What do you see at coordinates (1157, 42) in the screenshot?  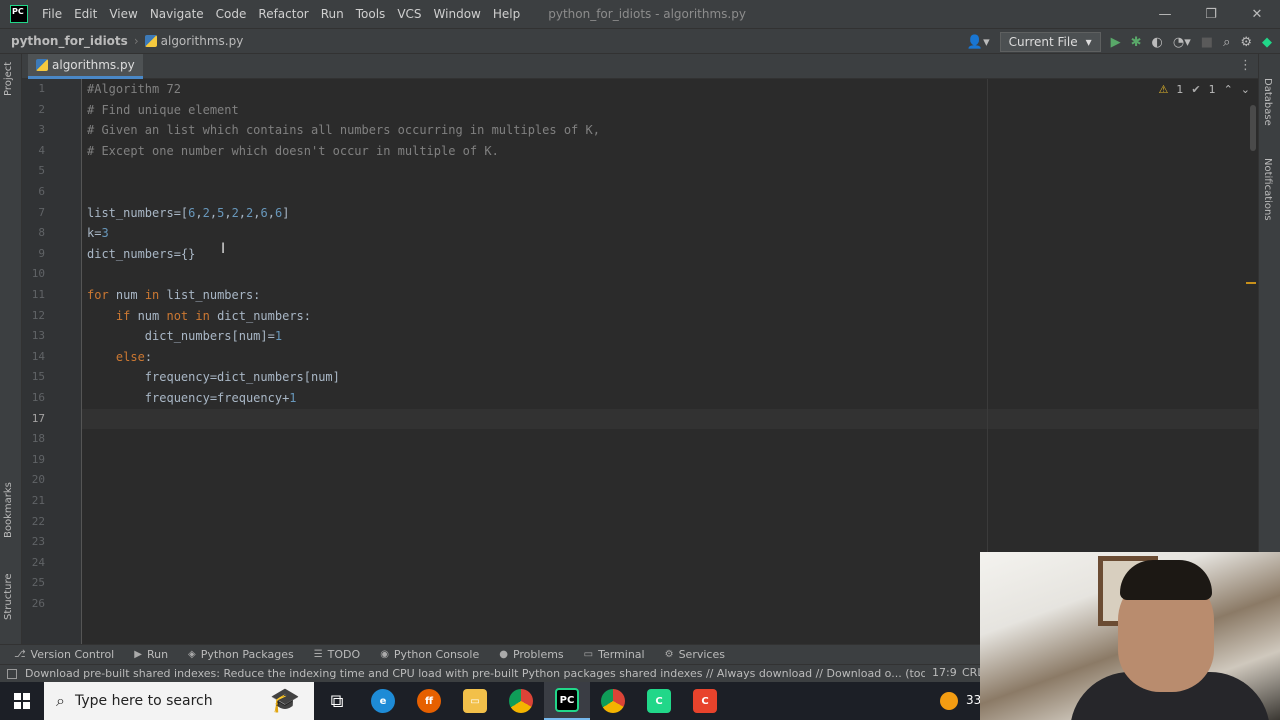 I see `coverage-icon: ◐` at bounding box center [1157, 42].